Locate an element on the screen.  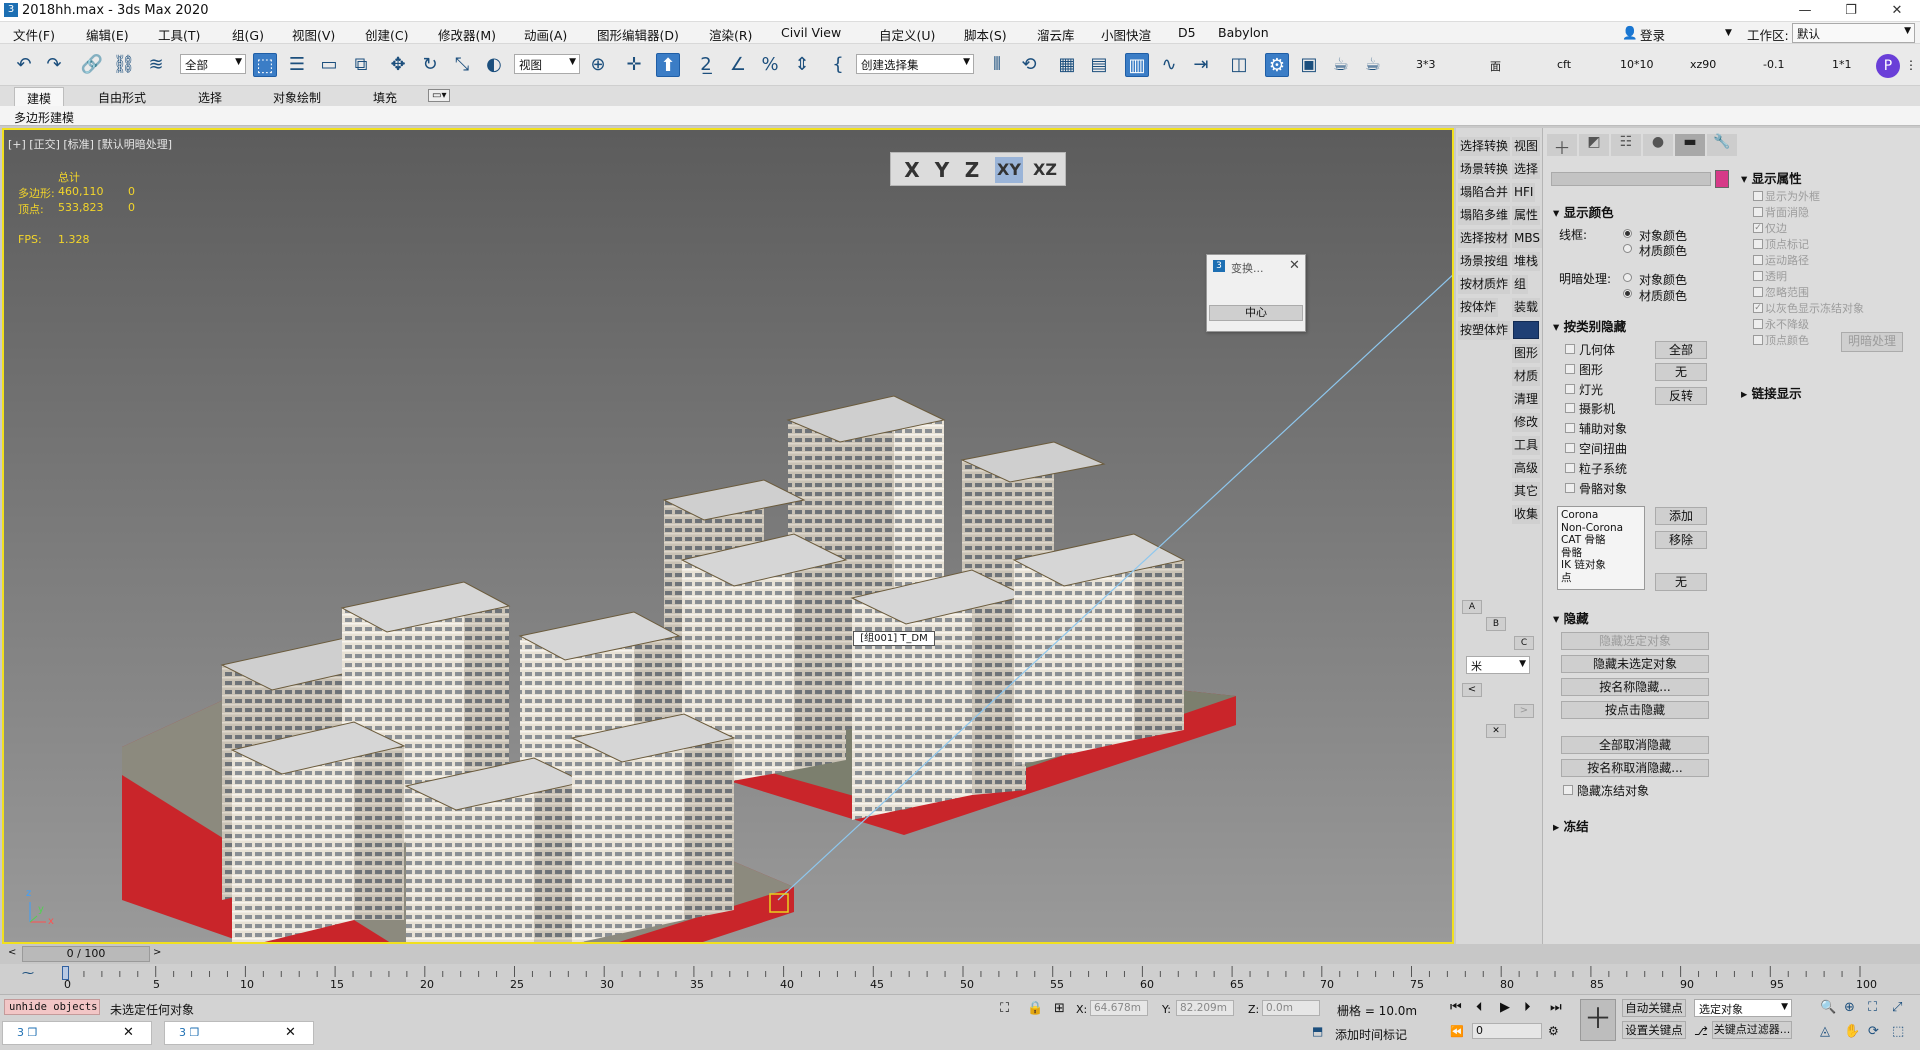
move-icon: ✥ is located at coordinates (398, 65).